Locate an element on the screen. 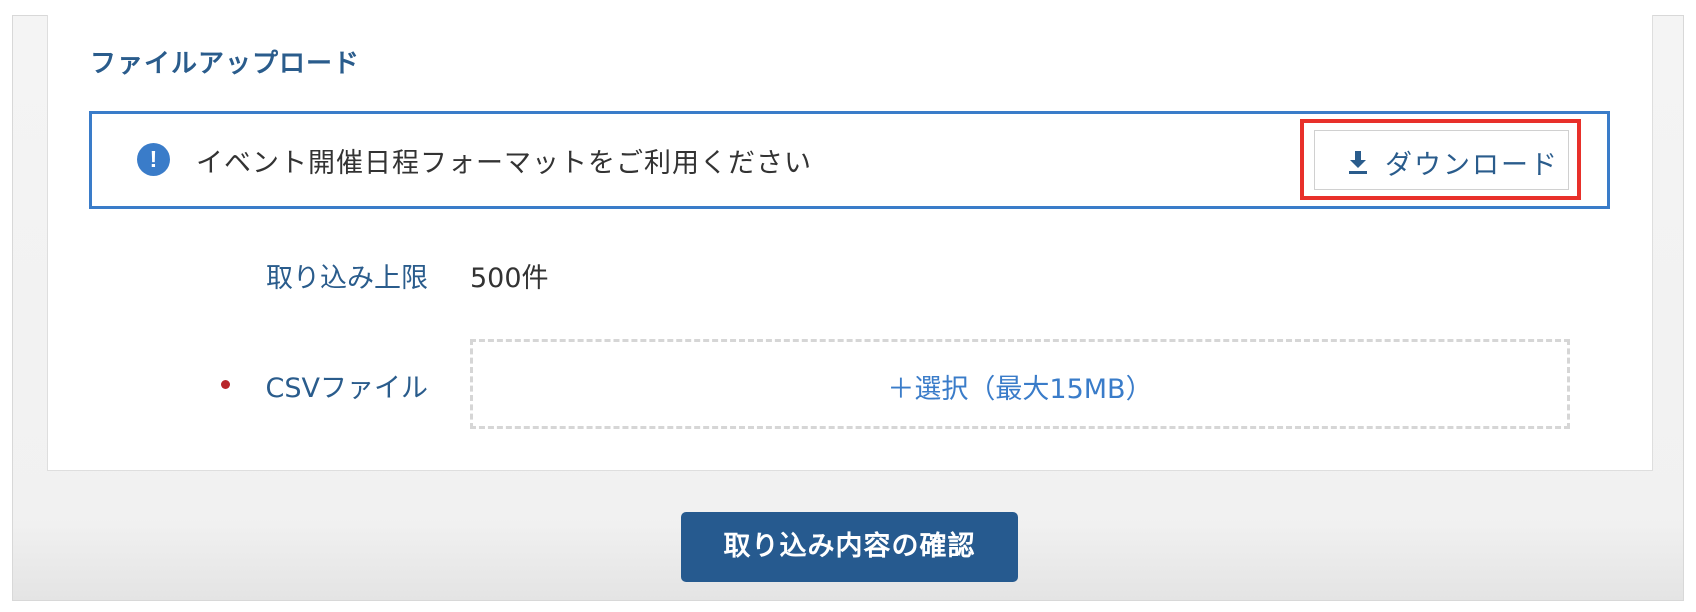 The image size is (1696, 612). csv-file-select-dropzone: ＋選択（最大15MB） is located at coordinates (1020, 384).